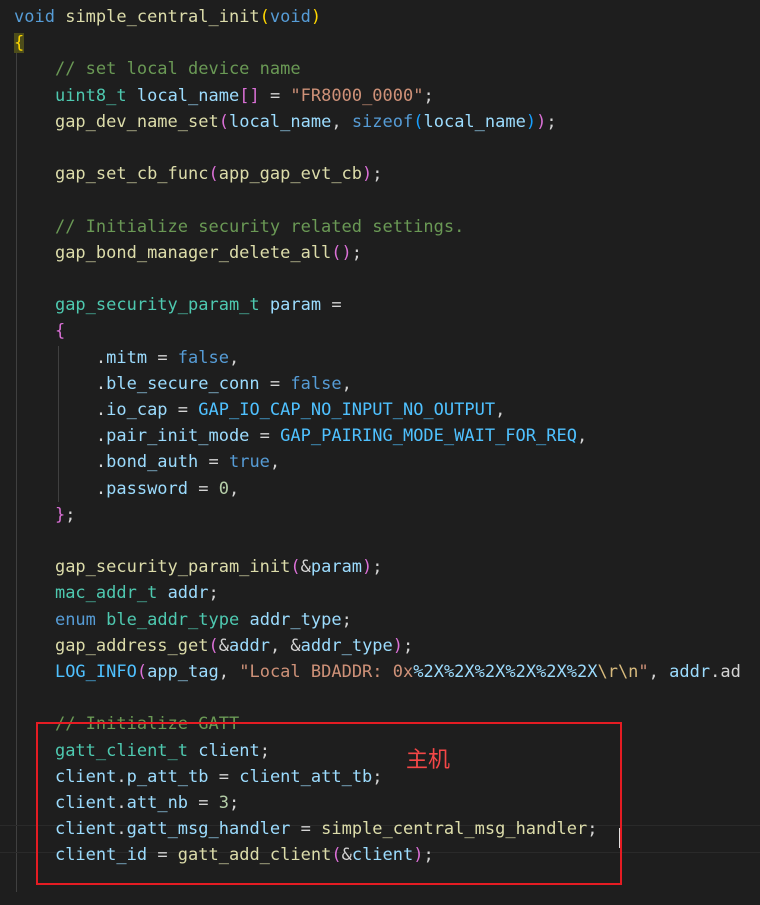  What do you see at coordinates (131, 645) in the screenshot?
I see `code-token: gap_address_get` at bounding box center [131, 645].